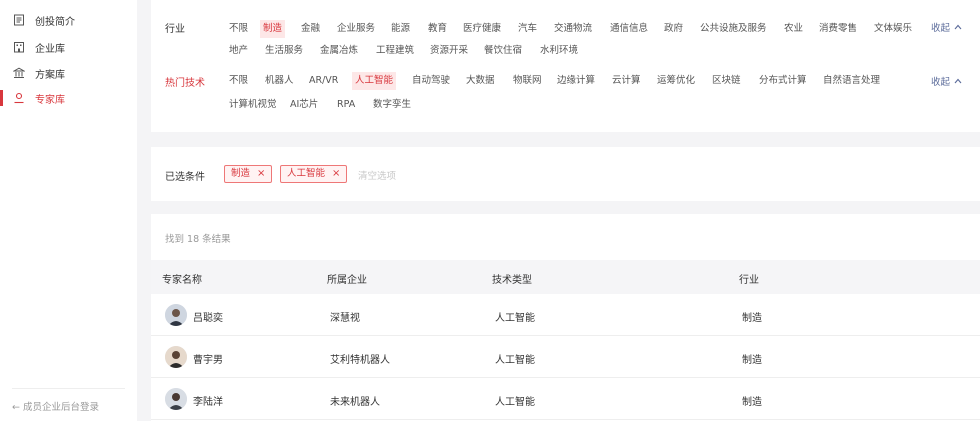 This screenshot has width=980, height=421. Describe the element at coordinates (851, 81) in the screenshot. I see `tech-tag: 自然语言处理` at that location.